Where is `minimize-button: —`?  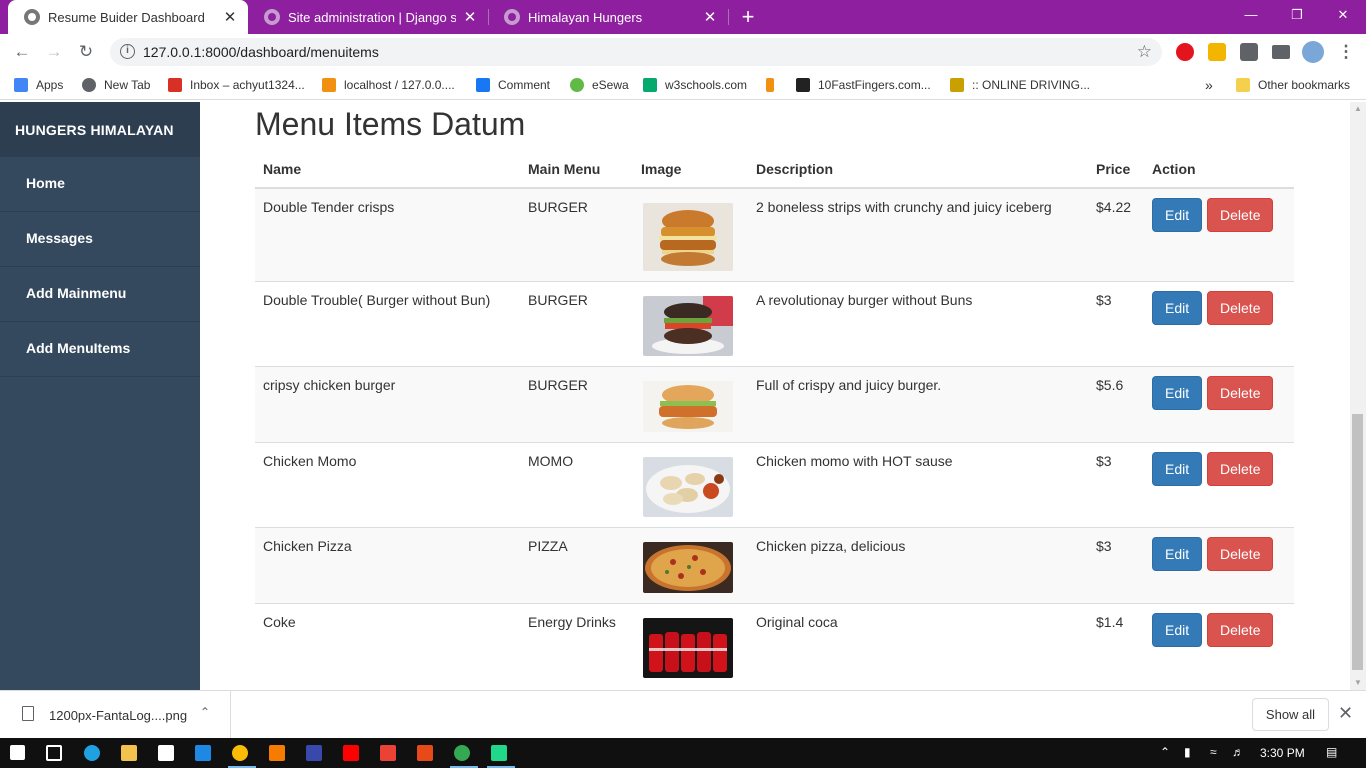
minimize-button: — is located at coordinates (1251, 15).